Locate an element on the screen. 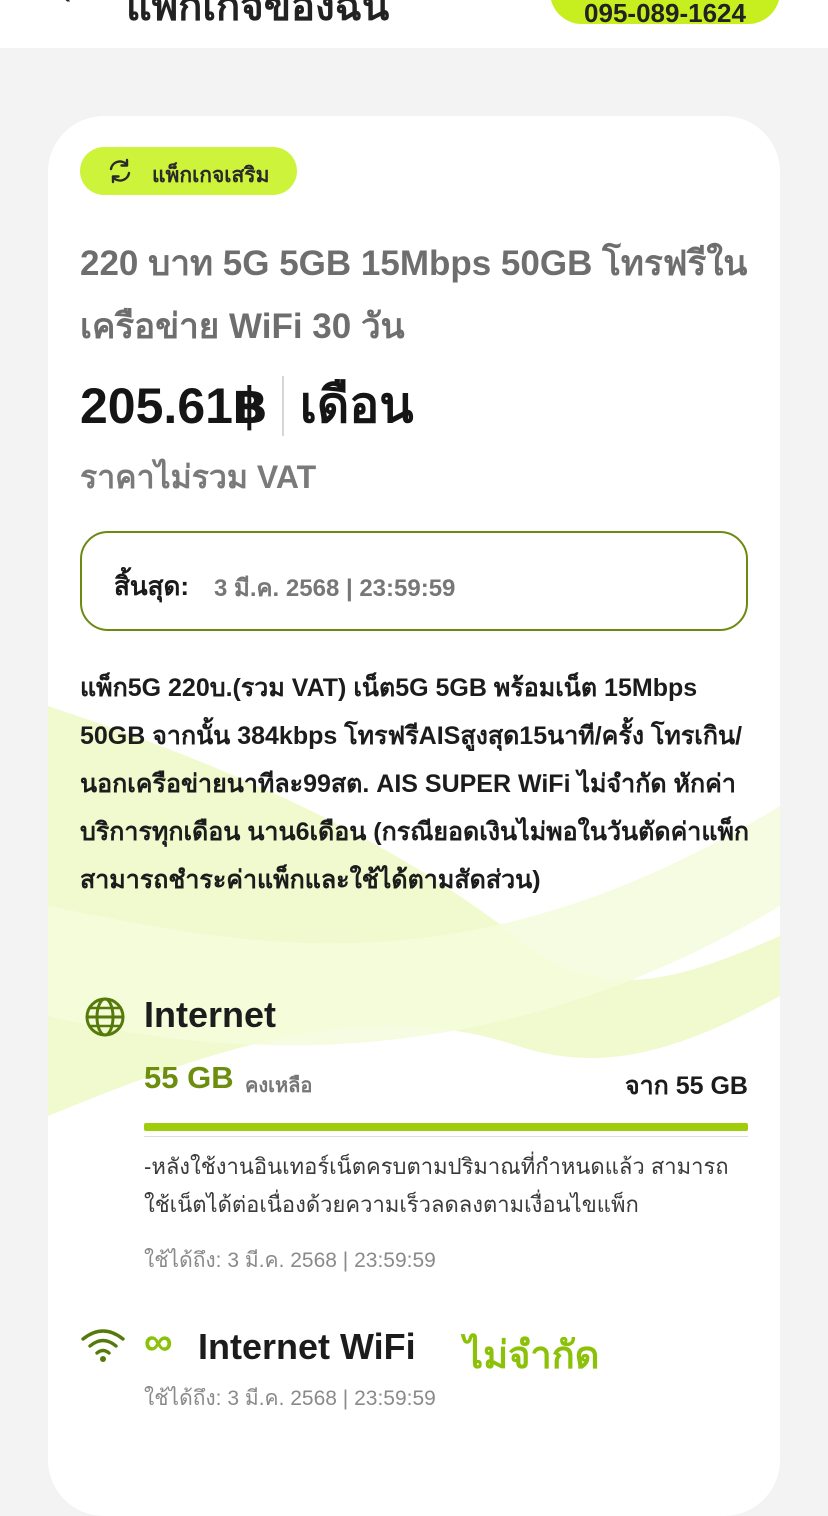  chip-label: แพ็กเกจเสริม is located at coordinates (211, 175).